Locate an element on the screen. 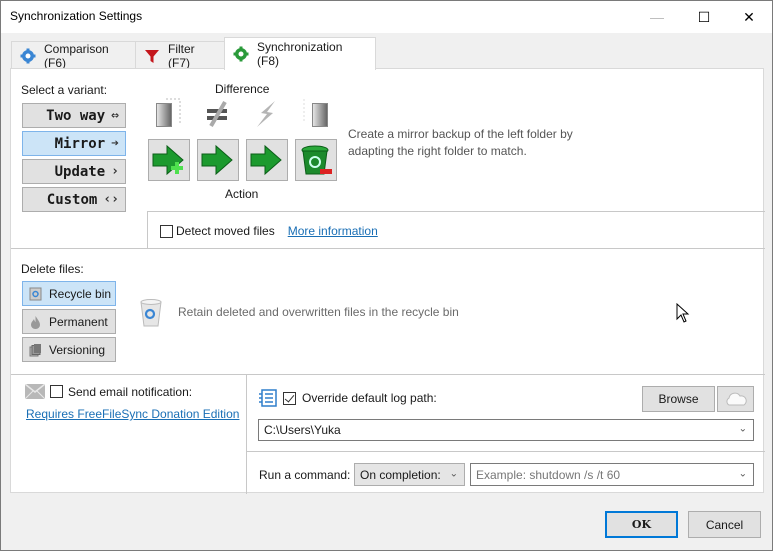 This screenshot has width=773, height=551. action-overwrite-right-button is located at coordinates (218, 160).